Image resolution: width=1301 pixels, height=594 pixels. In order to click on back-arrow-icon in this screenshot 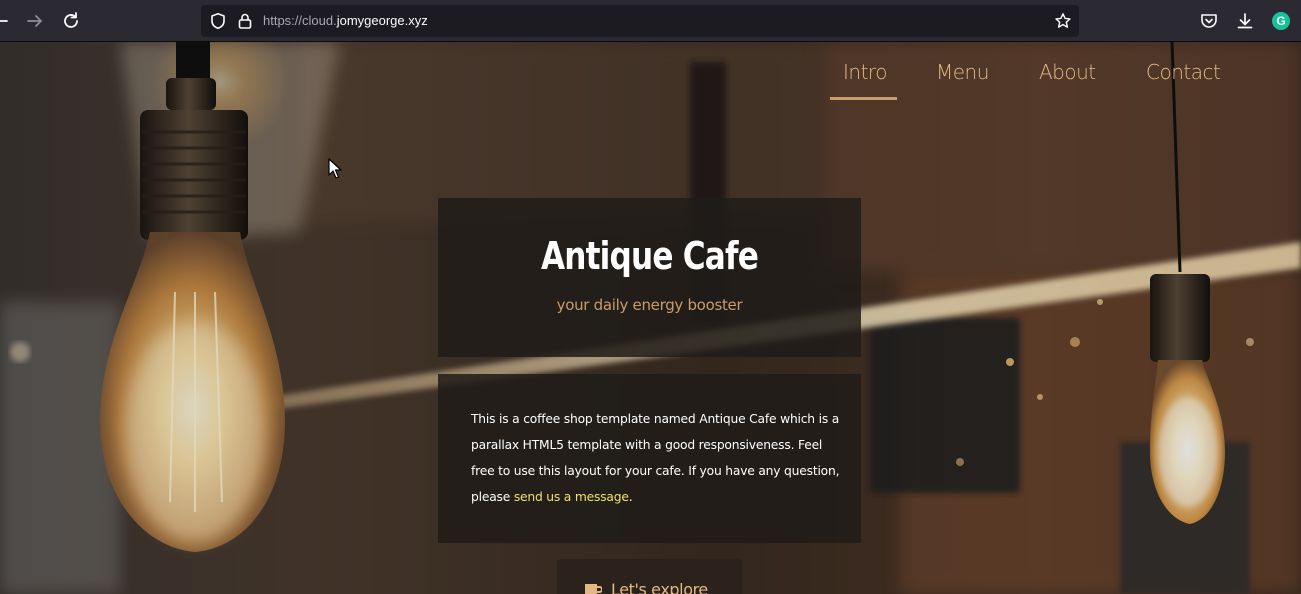, I will do `click(6, 21)`.